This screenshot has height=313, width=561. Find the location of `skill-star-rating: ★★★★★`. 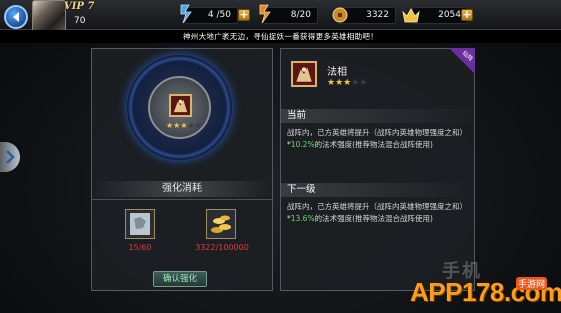

skill-star-rating: ★★★★★ is located at coordinates (347, 83).